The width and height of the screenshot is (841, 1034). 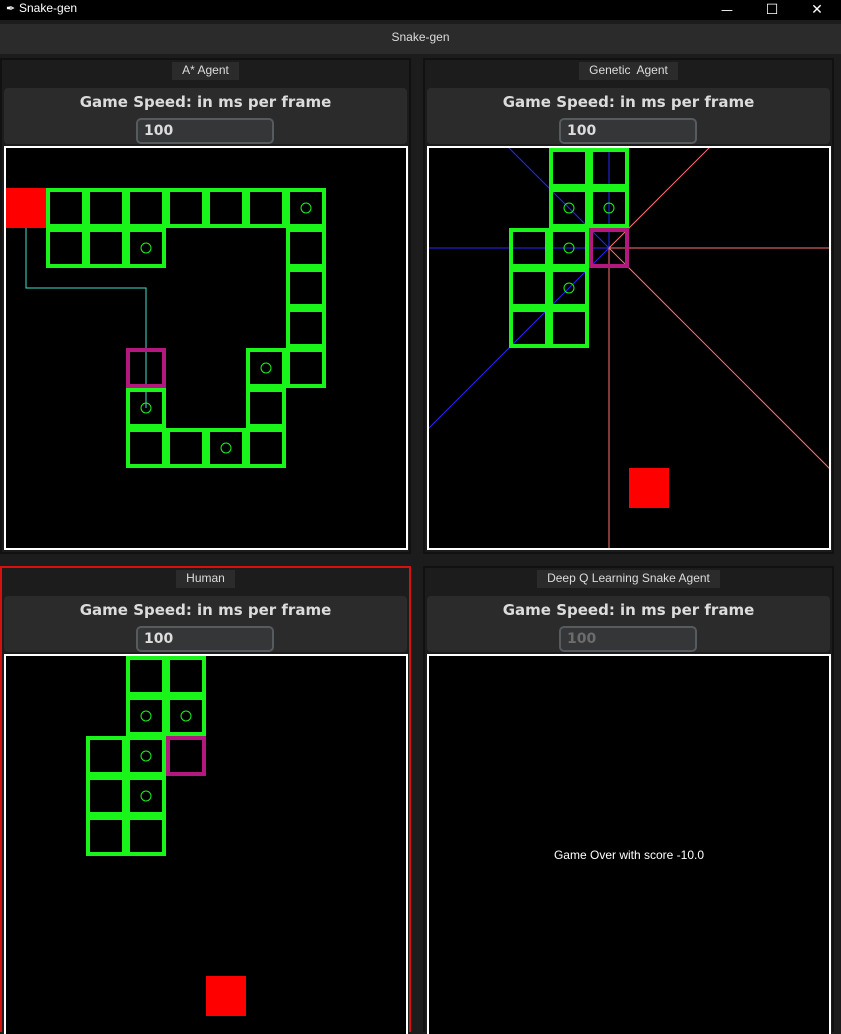 What do you see at coordinates (11, 8) in the screenshot?
I see `feather-icon: ✒` at bounding box center [11, 8].